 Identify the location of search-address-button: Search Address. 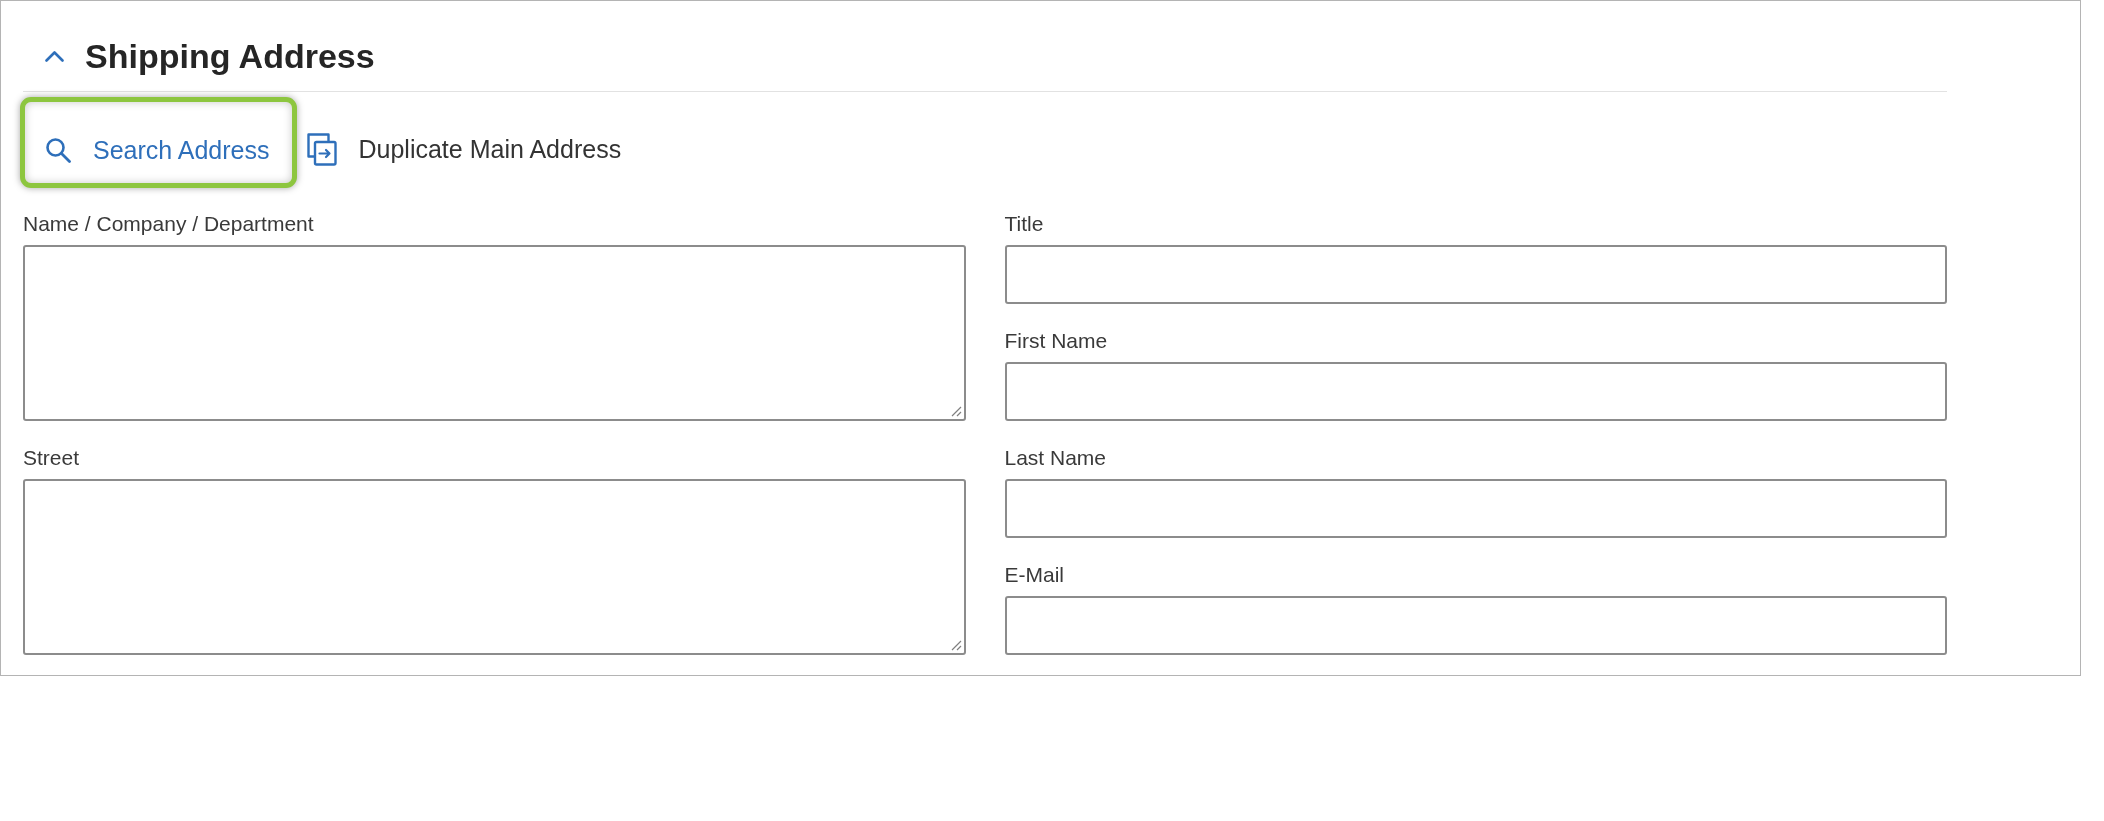
(158, 142).